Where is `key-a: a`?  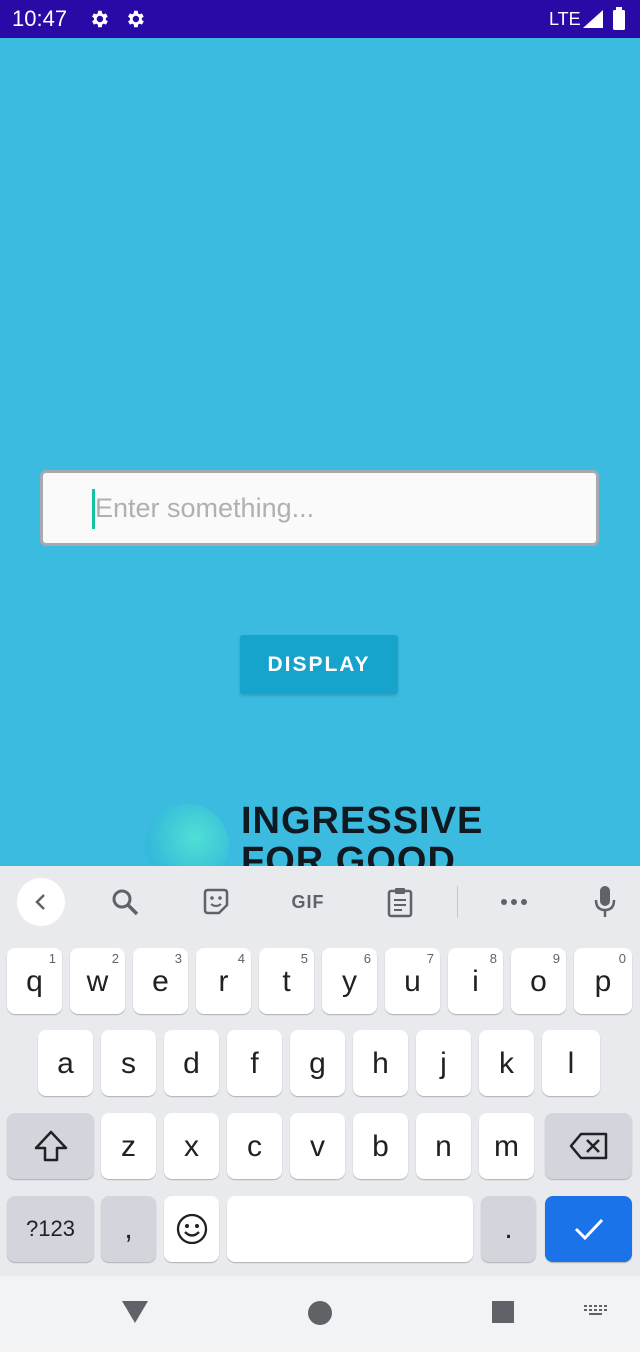
key-a: a is located at coordinates (65, 1063).